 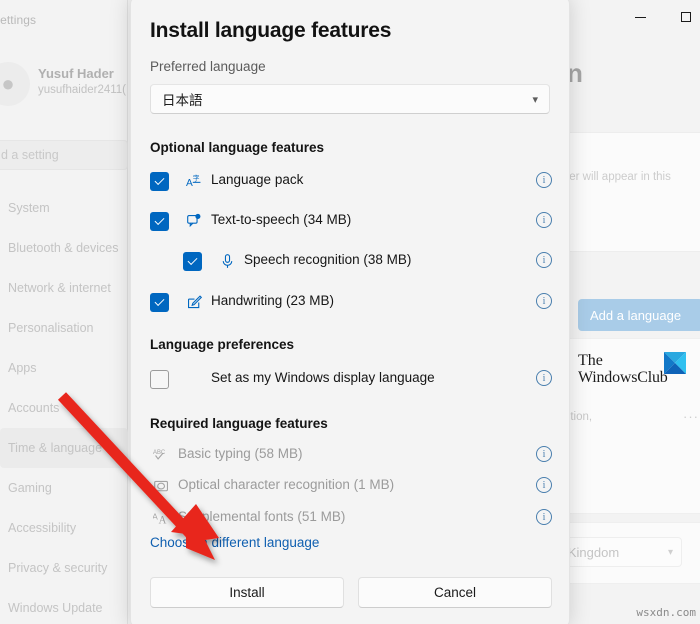 I want to click on required-feature-row: Optical character recognition (1 MB) i, so click(x=351, y=486).